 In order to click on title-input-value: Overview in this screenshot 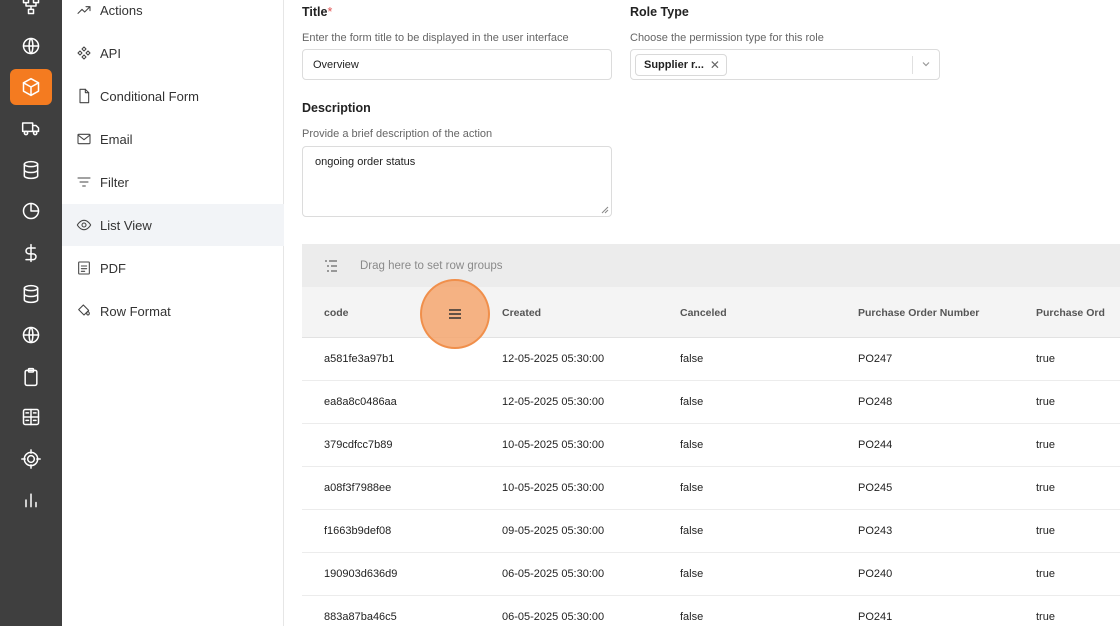, I will do `click(336, 64)`.